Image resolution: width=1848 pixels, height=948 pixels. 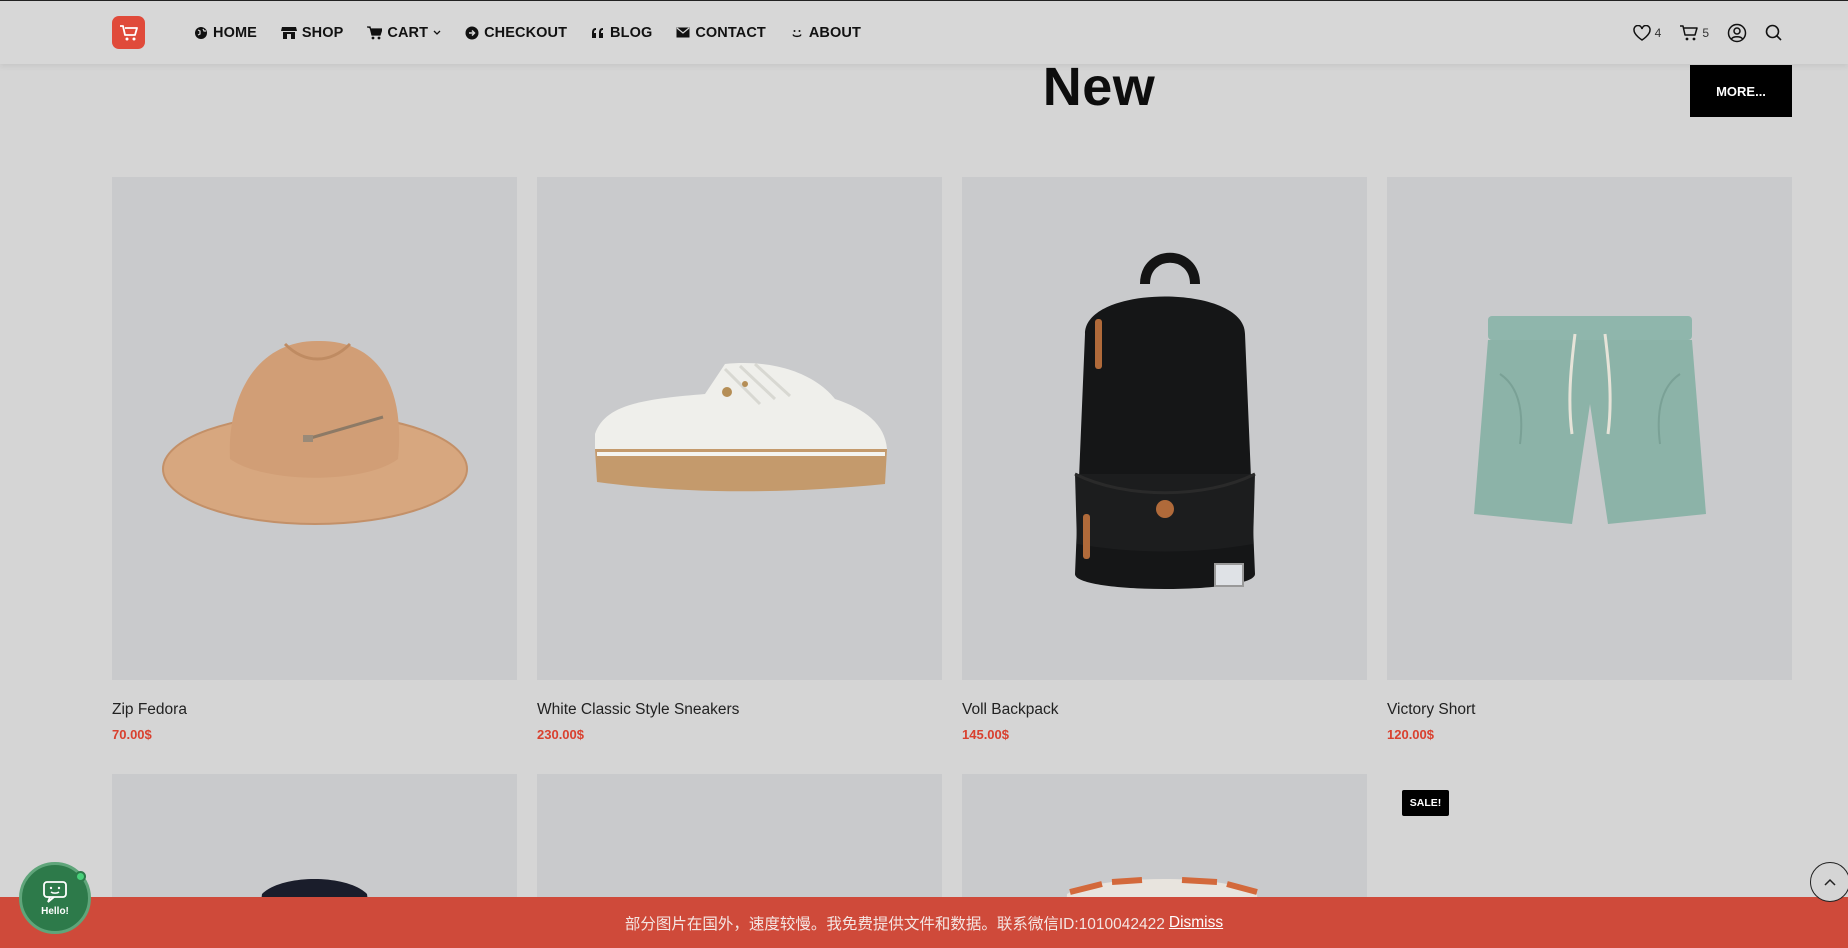 What do you see at coordinates (1658, 32) in the screenshot?
I see `wishlist-count: 4` at bounding box center [1658, 32].